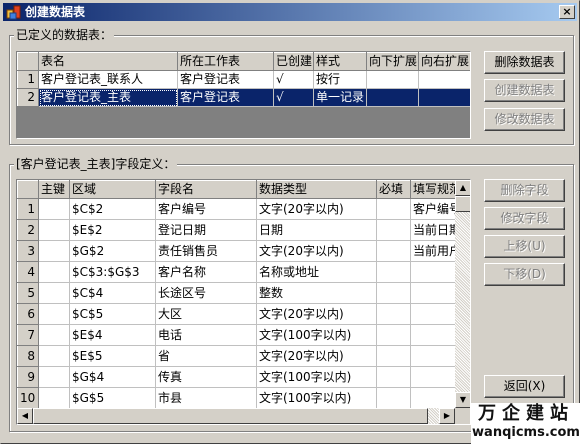 The width and height of the screenshot is (580, 444). What do you see at coordinates (112, 251) in the screenshot?
I see `cell-area: $G$2` at bounding box center [112, 251].